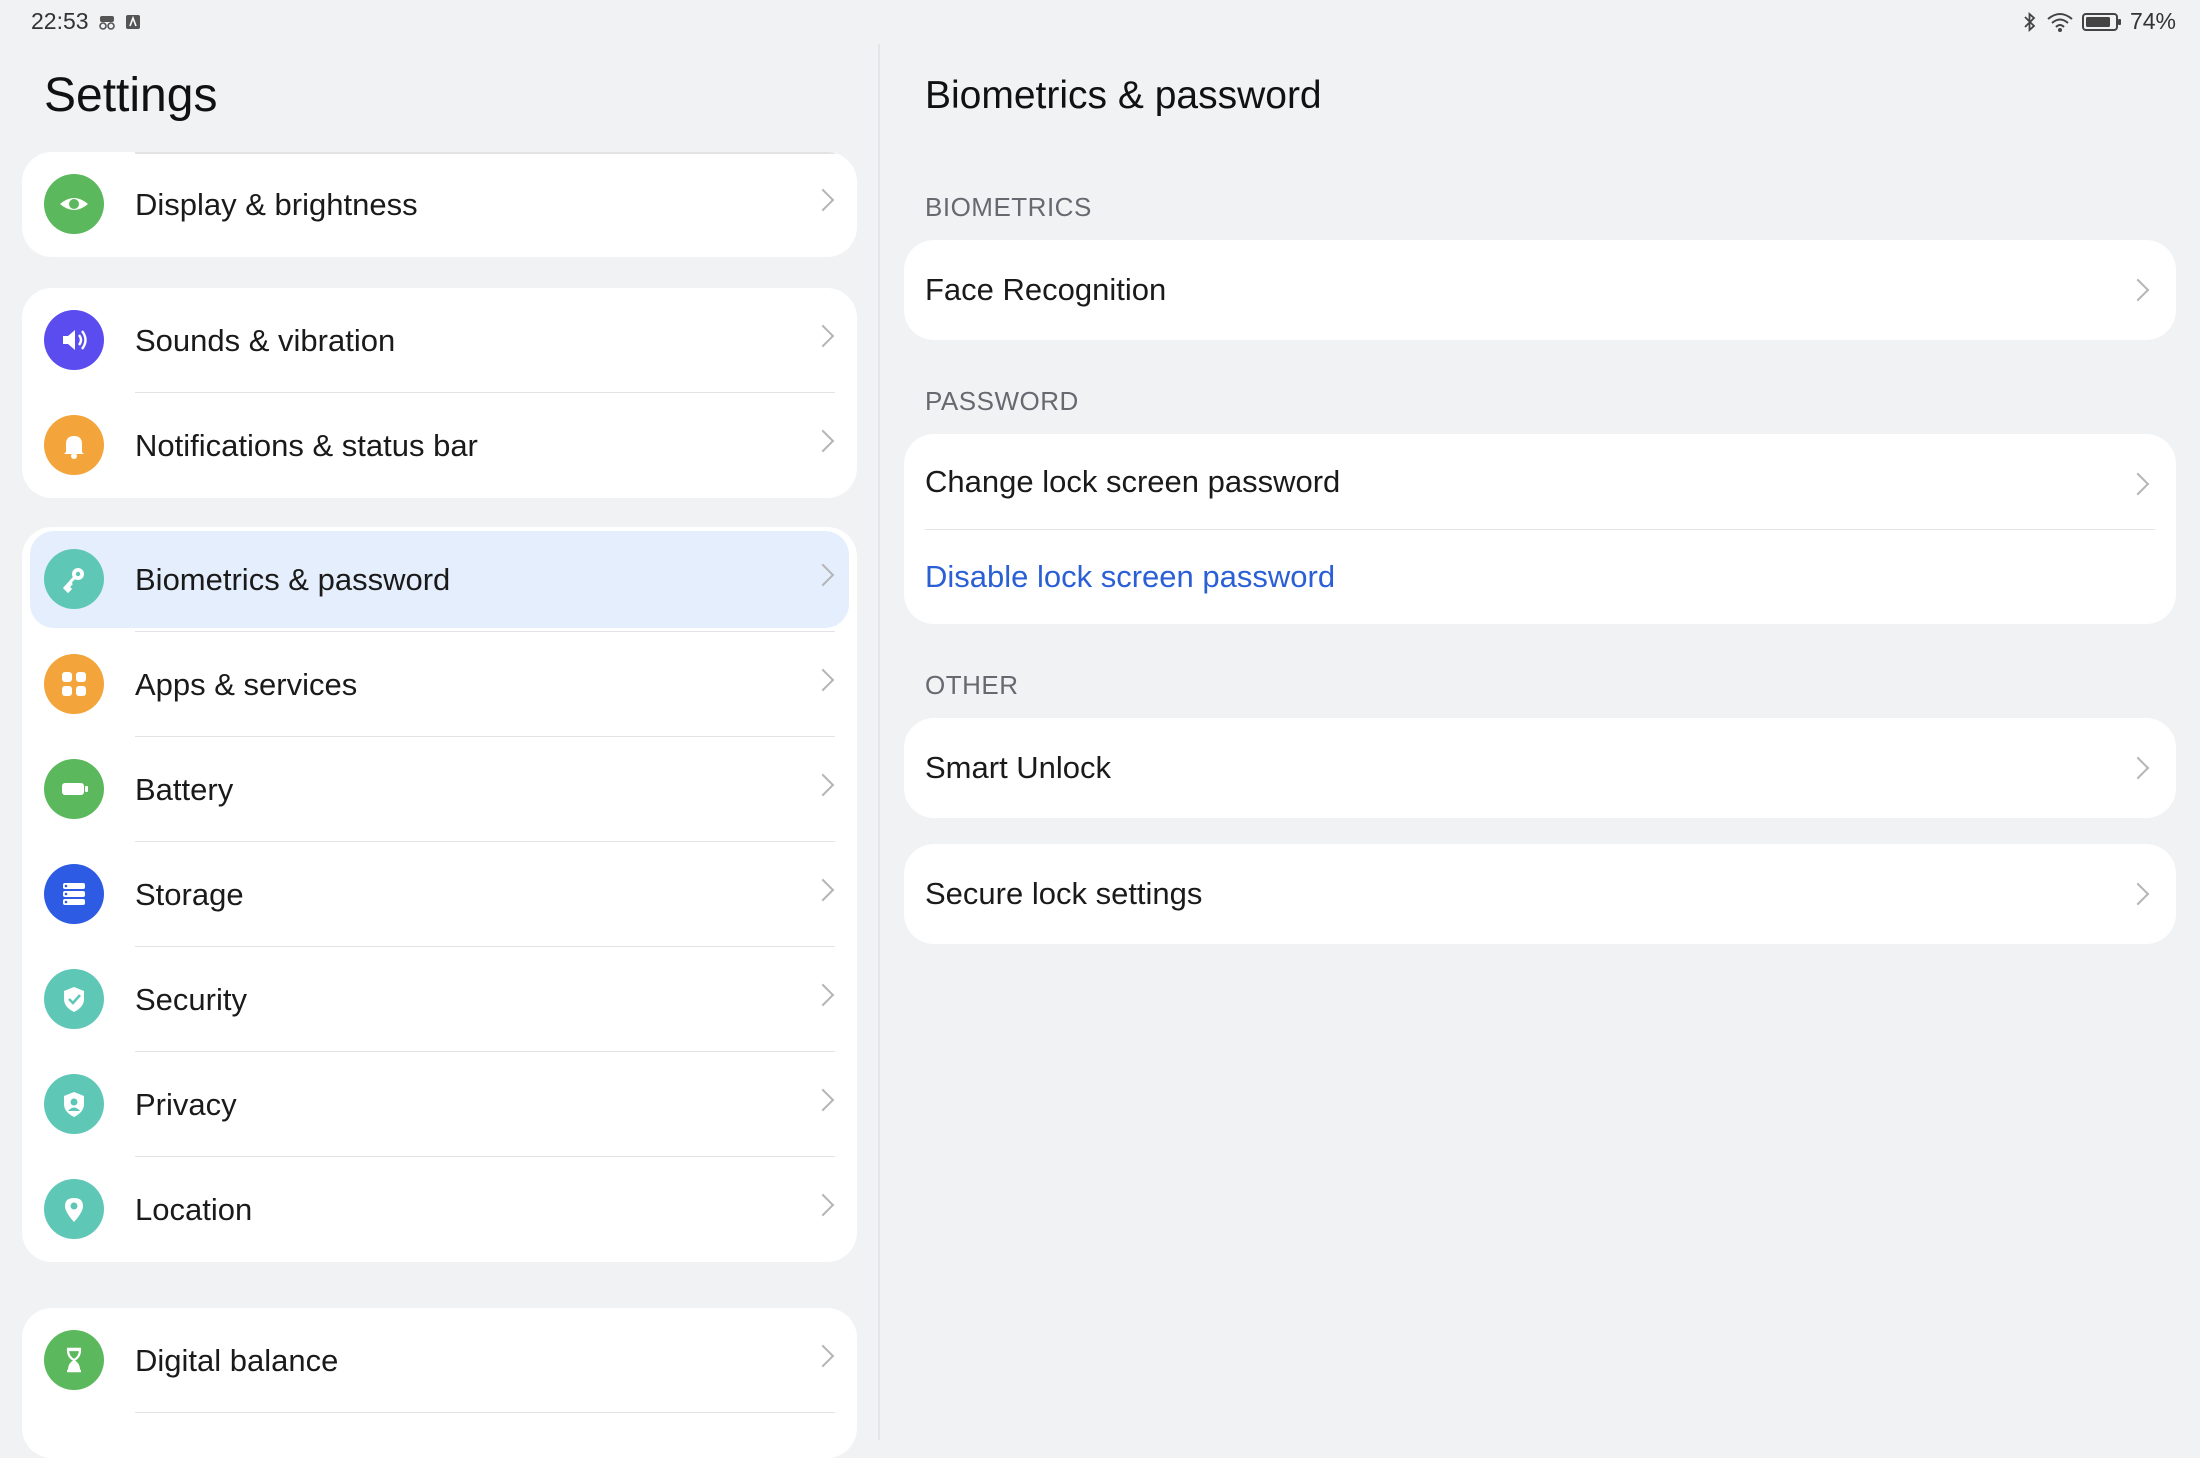  I want to click on settings-item-notifications-status-bar: Notifications & status bar, so click(439, 445).